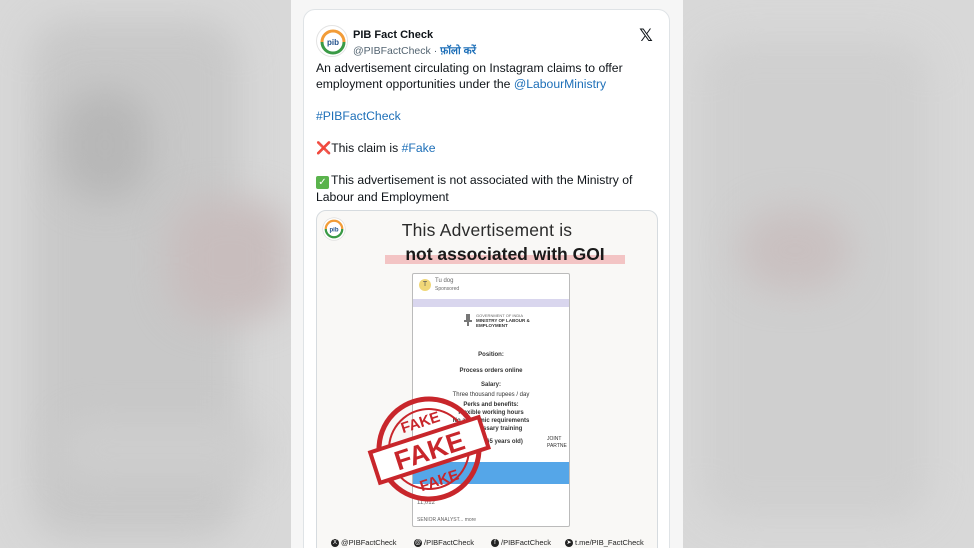 The image size is (974, 548). I want to click on footer-x: X @PIBFactCheck, so click(364, 542).